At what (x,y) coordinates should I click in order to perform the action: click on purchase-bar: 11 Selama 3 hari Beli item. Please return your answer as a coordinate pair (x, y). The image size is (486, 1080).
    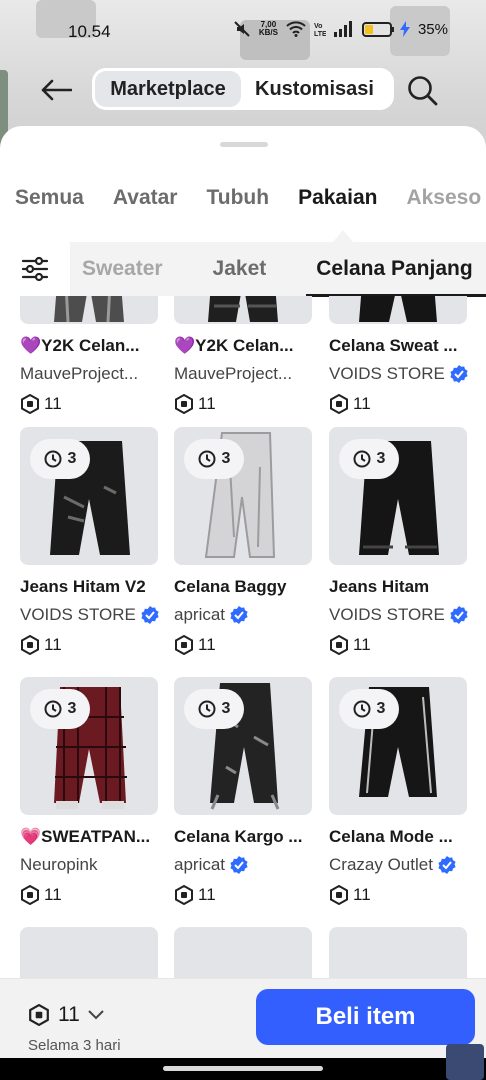
    Looking at the image, I should click on (243, 1020).